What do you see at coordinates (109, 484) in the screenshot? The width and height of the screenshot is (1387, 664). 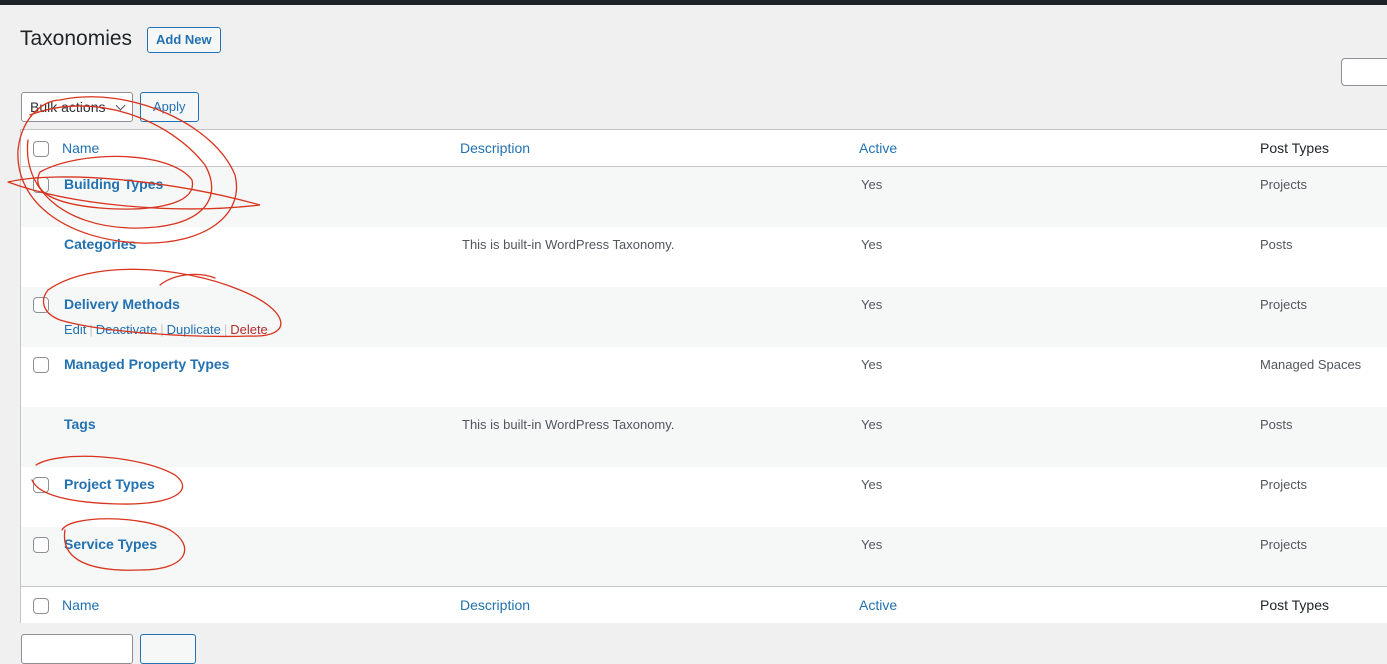 I see `taxonomy-name-link: Project Types` at bounding box center [109, 484].